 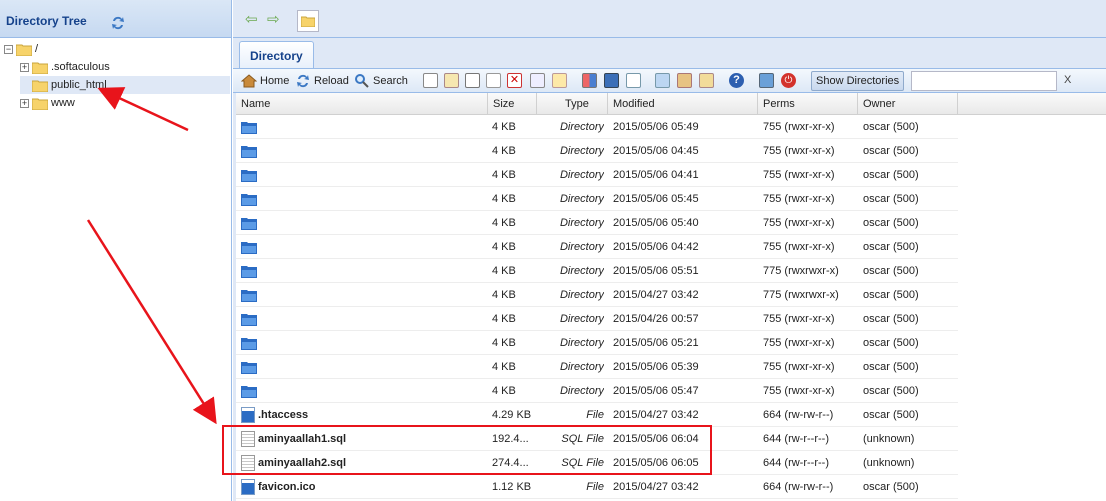 What do you see at coordinates (472, 80) in the screenshot?
I see `copy-icon` at bounding box center [472, 80].